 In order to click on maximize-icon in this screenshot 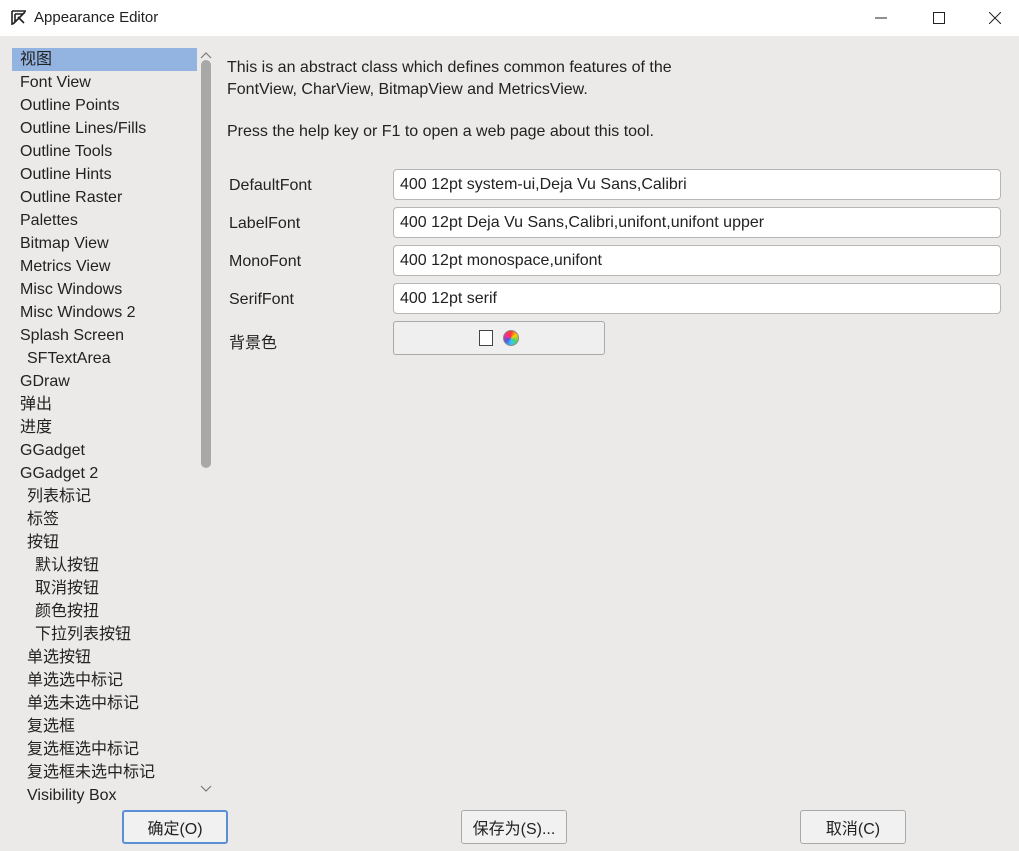, I will do `click(939, 18)`.